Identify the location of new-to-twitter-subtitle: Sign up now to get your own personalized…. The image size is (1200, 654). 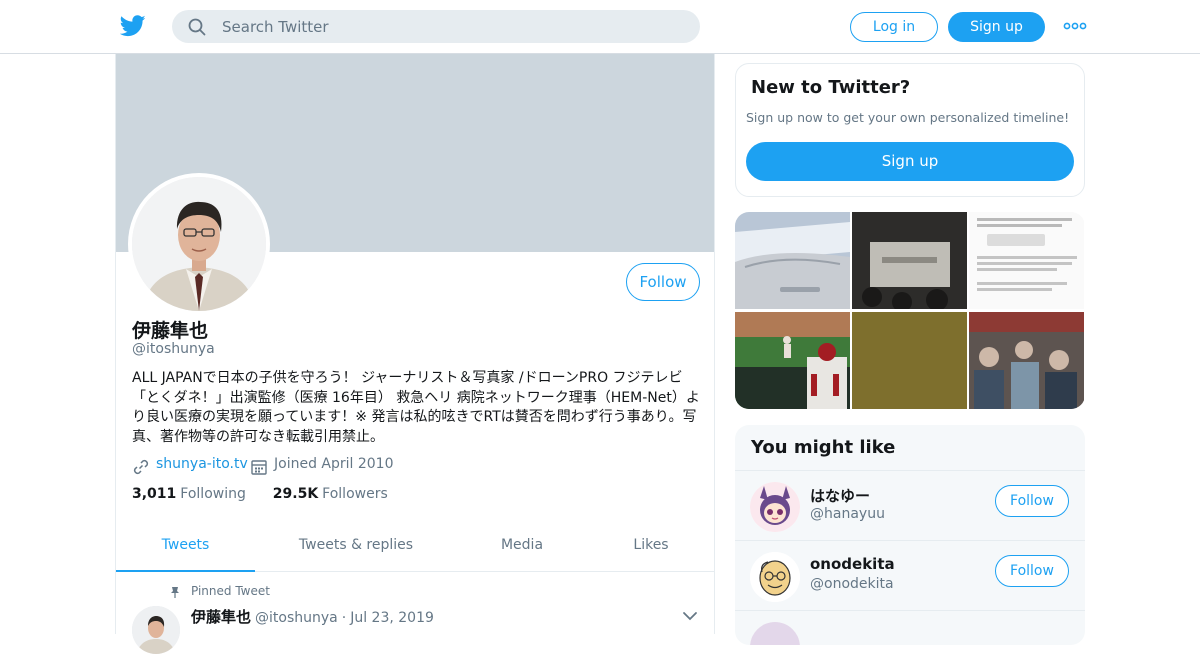
(908, 117).